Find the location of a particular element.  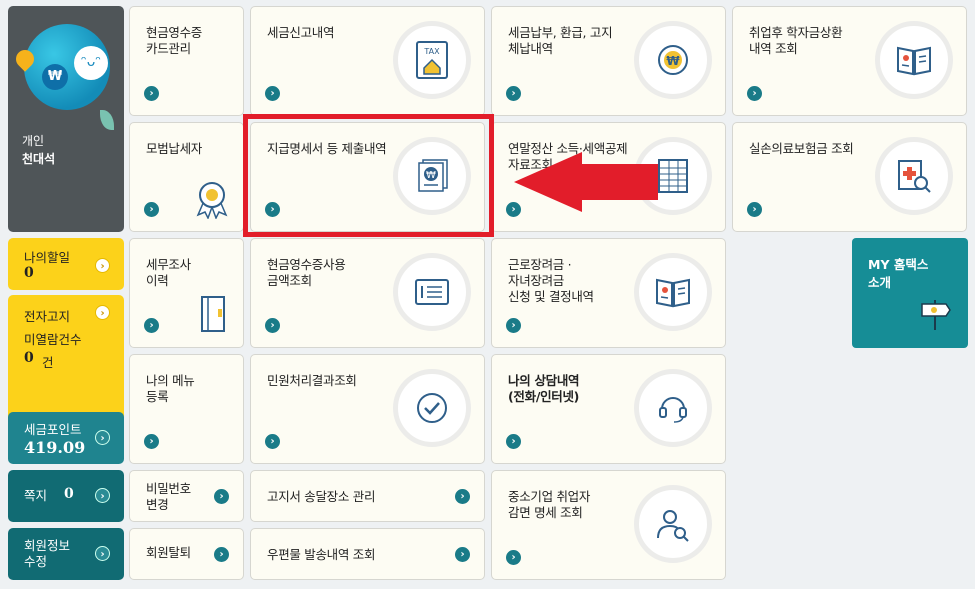

tile-notice-address: 고지서 송달장소 관리 › is located at coordinates (367, 496).